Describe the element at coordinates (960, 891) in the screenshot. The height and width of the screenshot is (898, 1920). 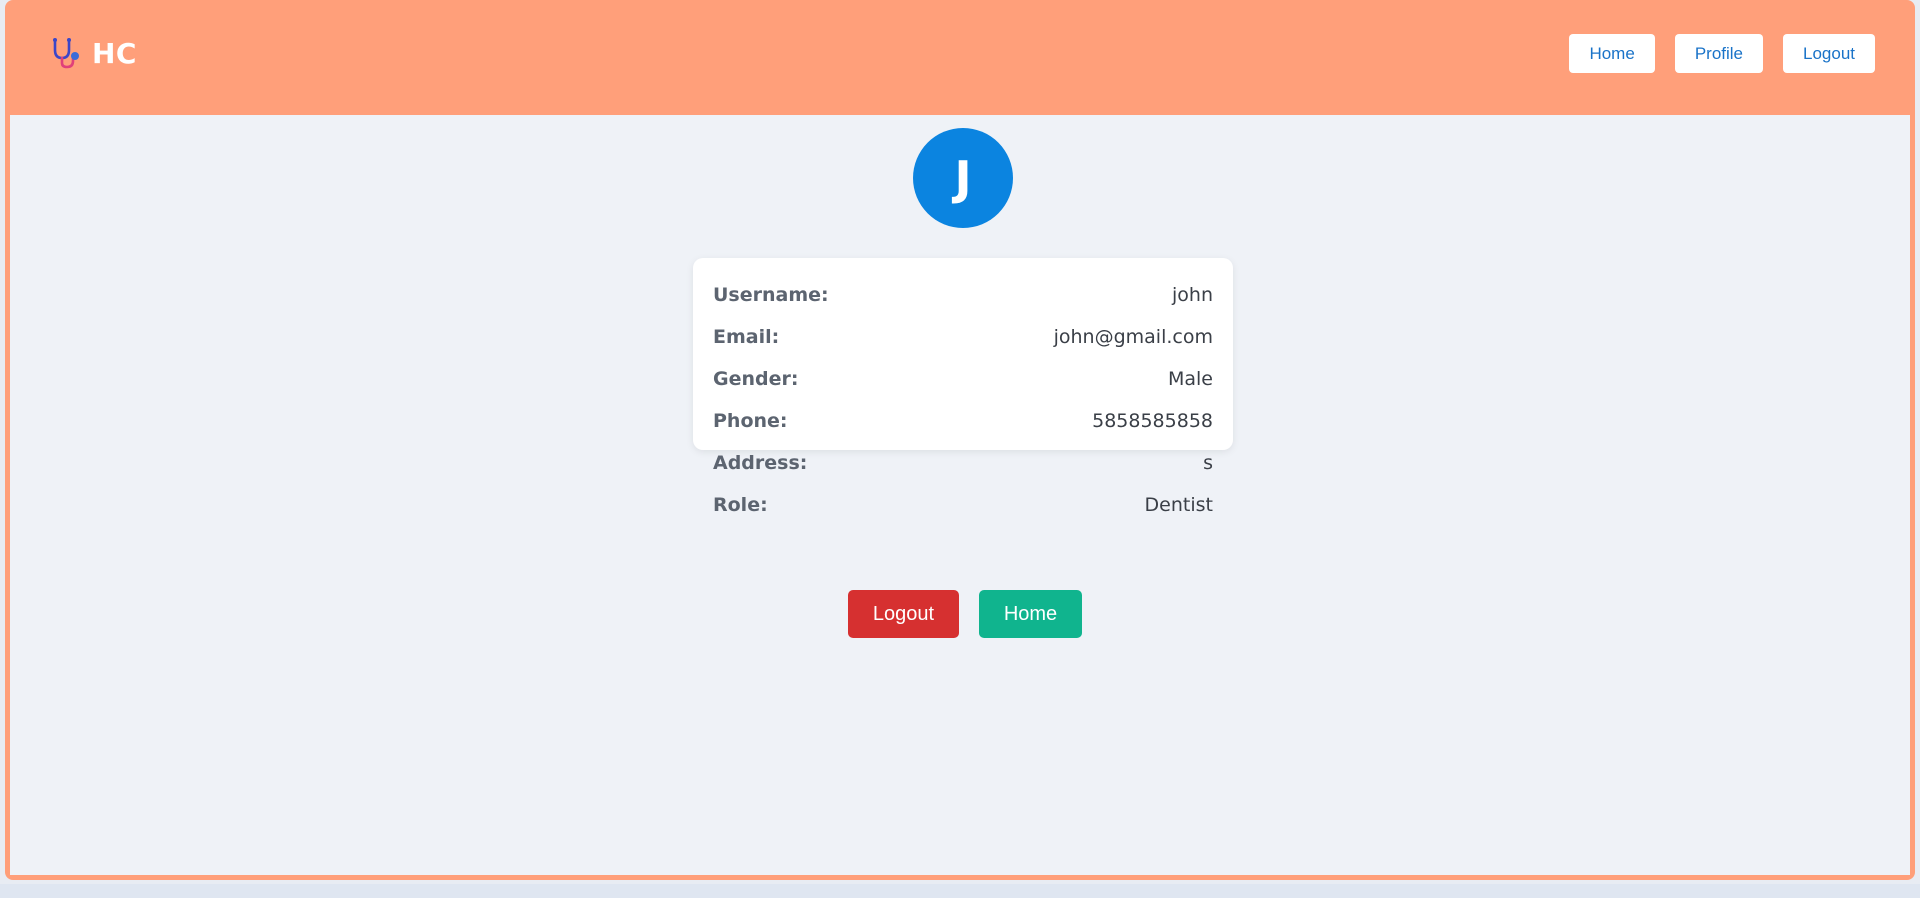
I see `taskbar` at that location.